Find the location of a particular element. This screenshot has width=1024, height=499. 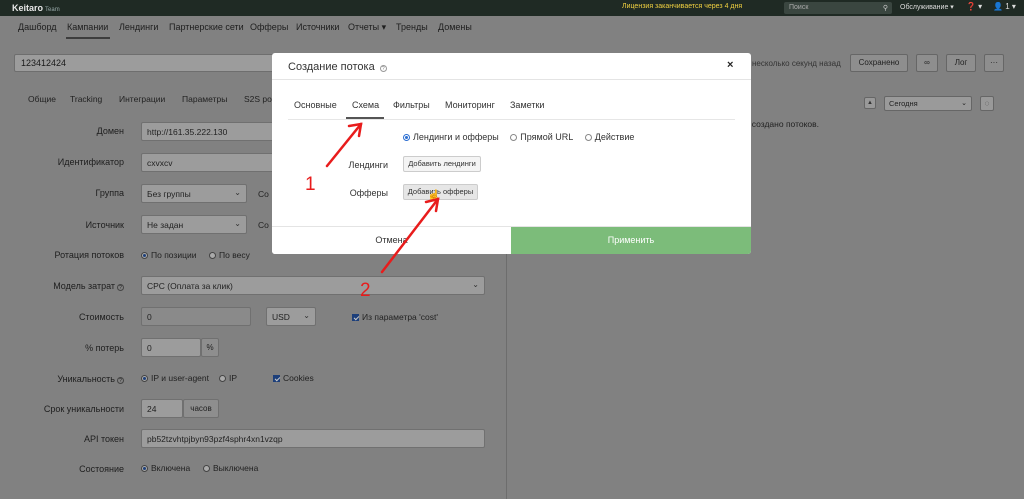

arrow-2-shaft is located at coordinates (410, 235).